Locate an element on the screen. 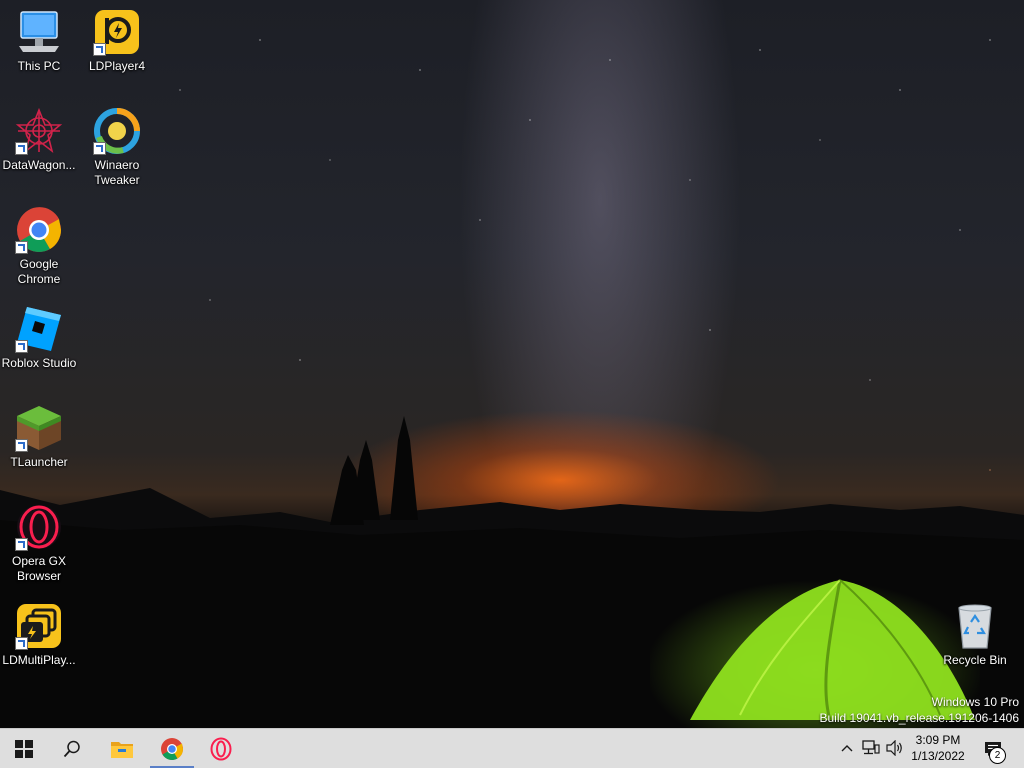 Image resolution: width=1024 pixels, height=768 pixels. desktop-icon-this-pc: This PC is located at coordinates (39, 41).